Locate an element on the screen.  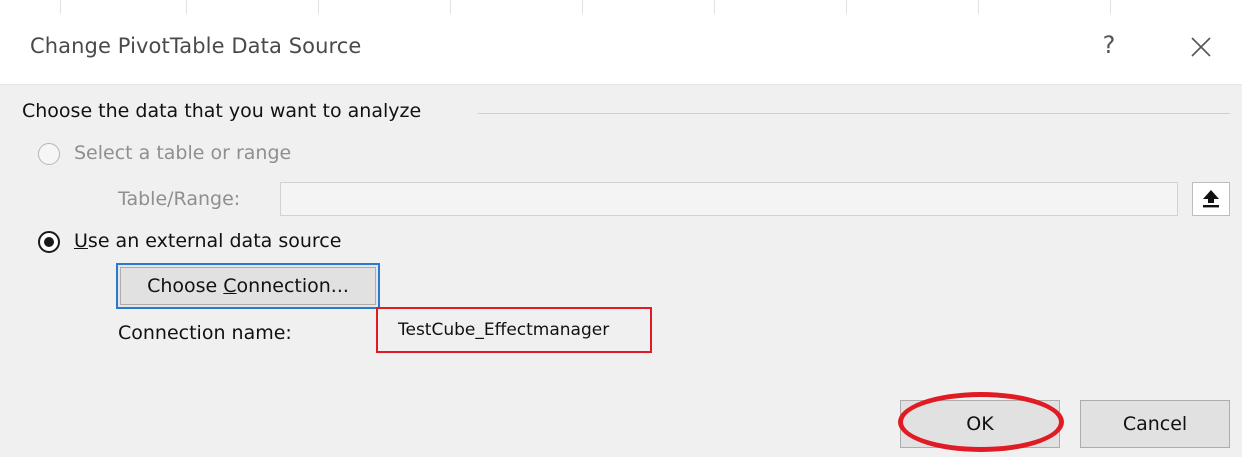
range-collapse-icon is located at coordinates (1211, 199).